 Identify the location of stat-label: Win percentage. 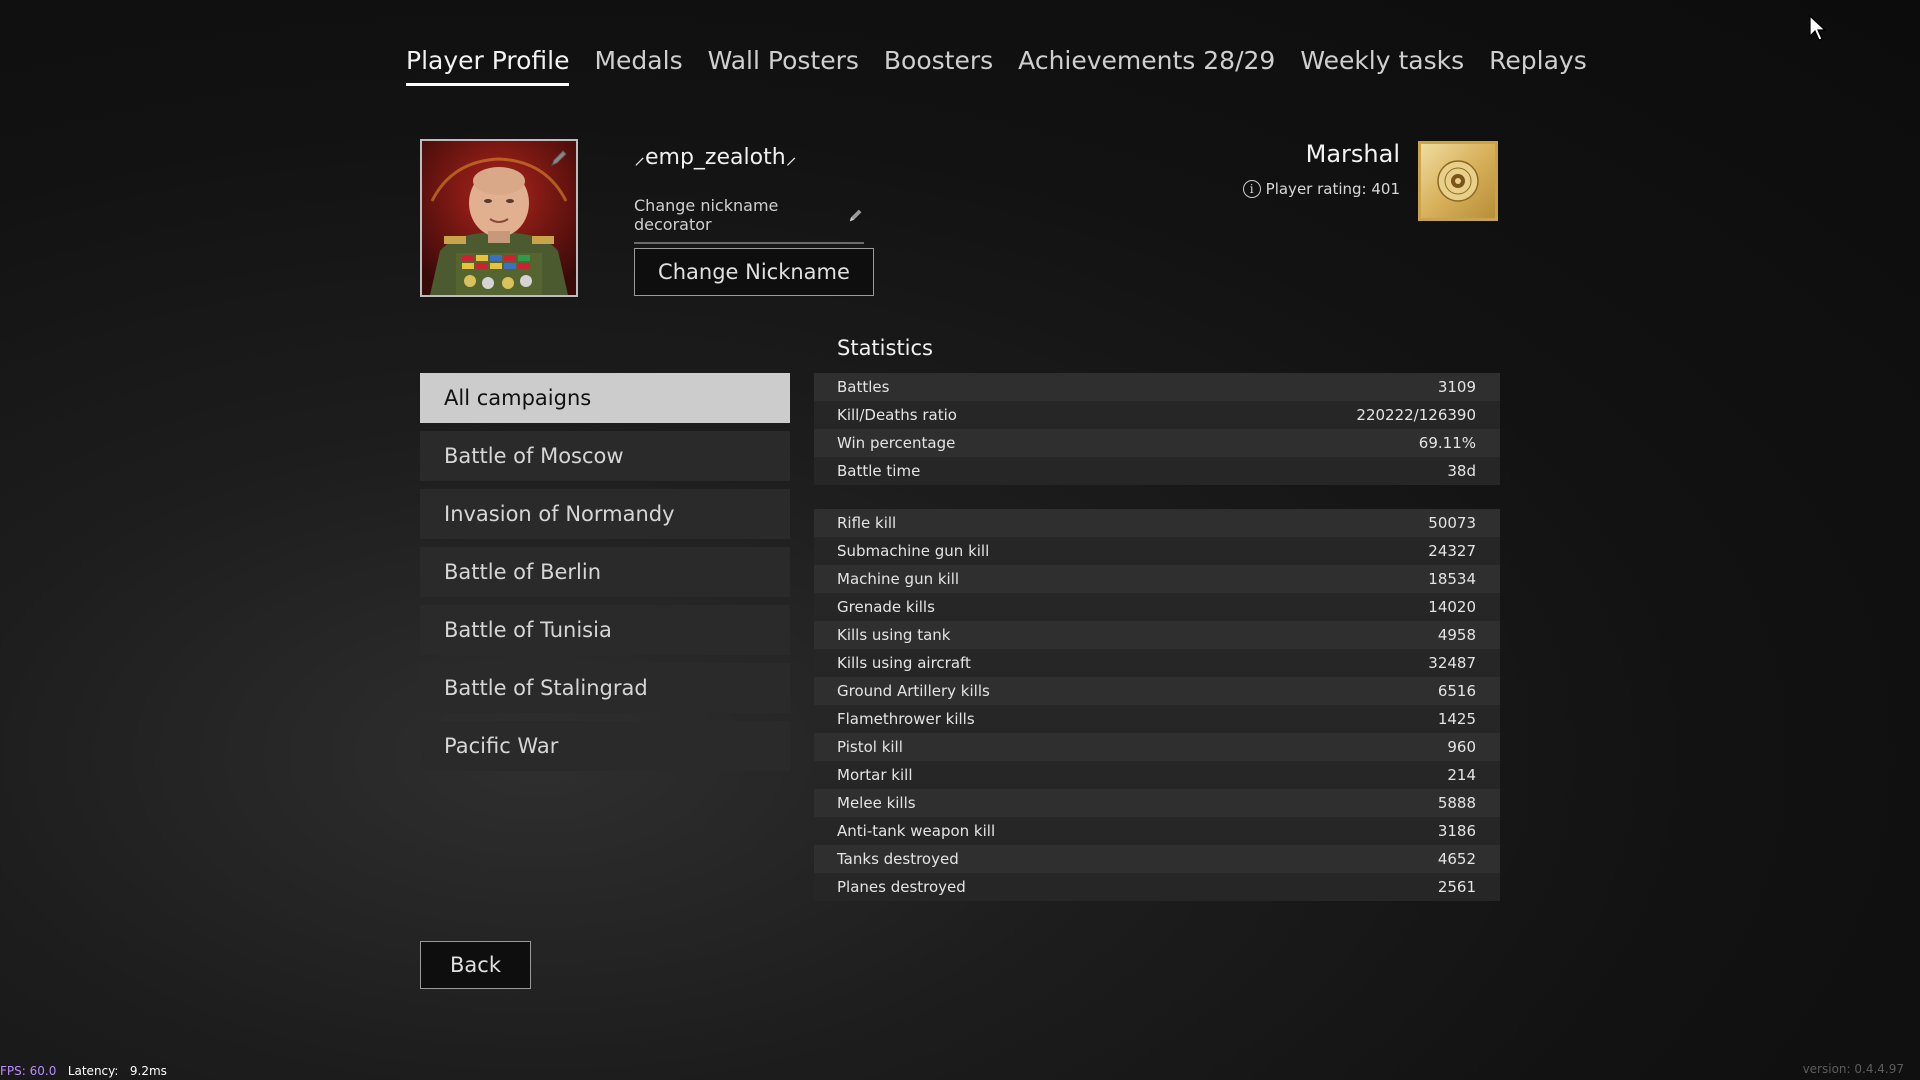
(896, 443).